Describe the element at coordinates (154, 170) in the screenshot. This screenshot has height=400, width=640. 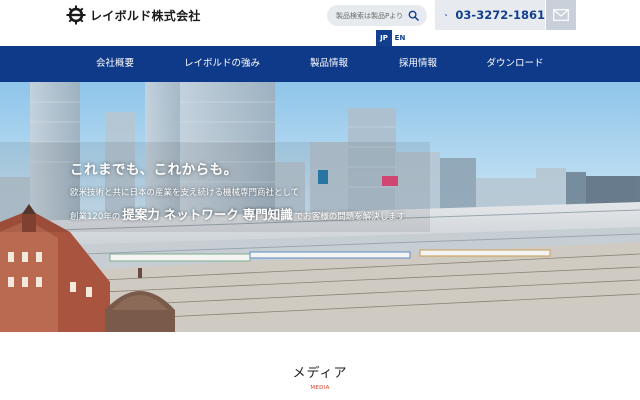
I see `hero-catchphrase: これまでも、これからも。` at that location.